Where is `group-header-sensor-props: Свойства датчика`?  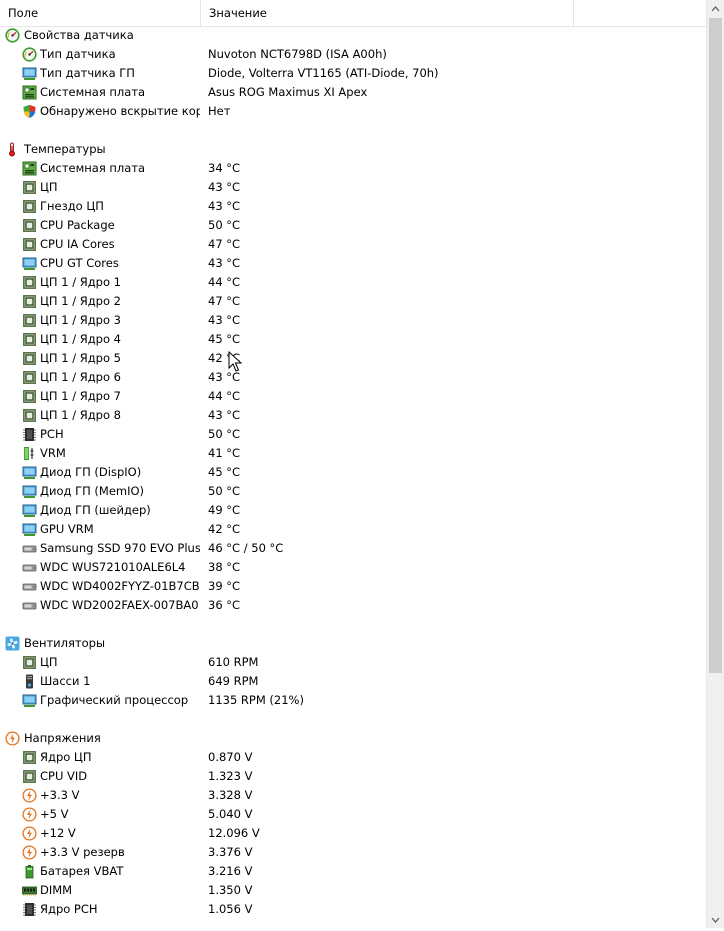 group-header-sensor-props: Свойства датчика is located at coordinates (353, 35).